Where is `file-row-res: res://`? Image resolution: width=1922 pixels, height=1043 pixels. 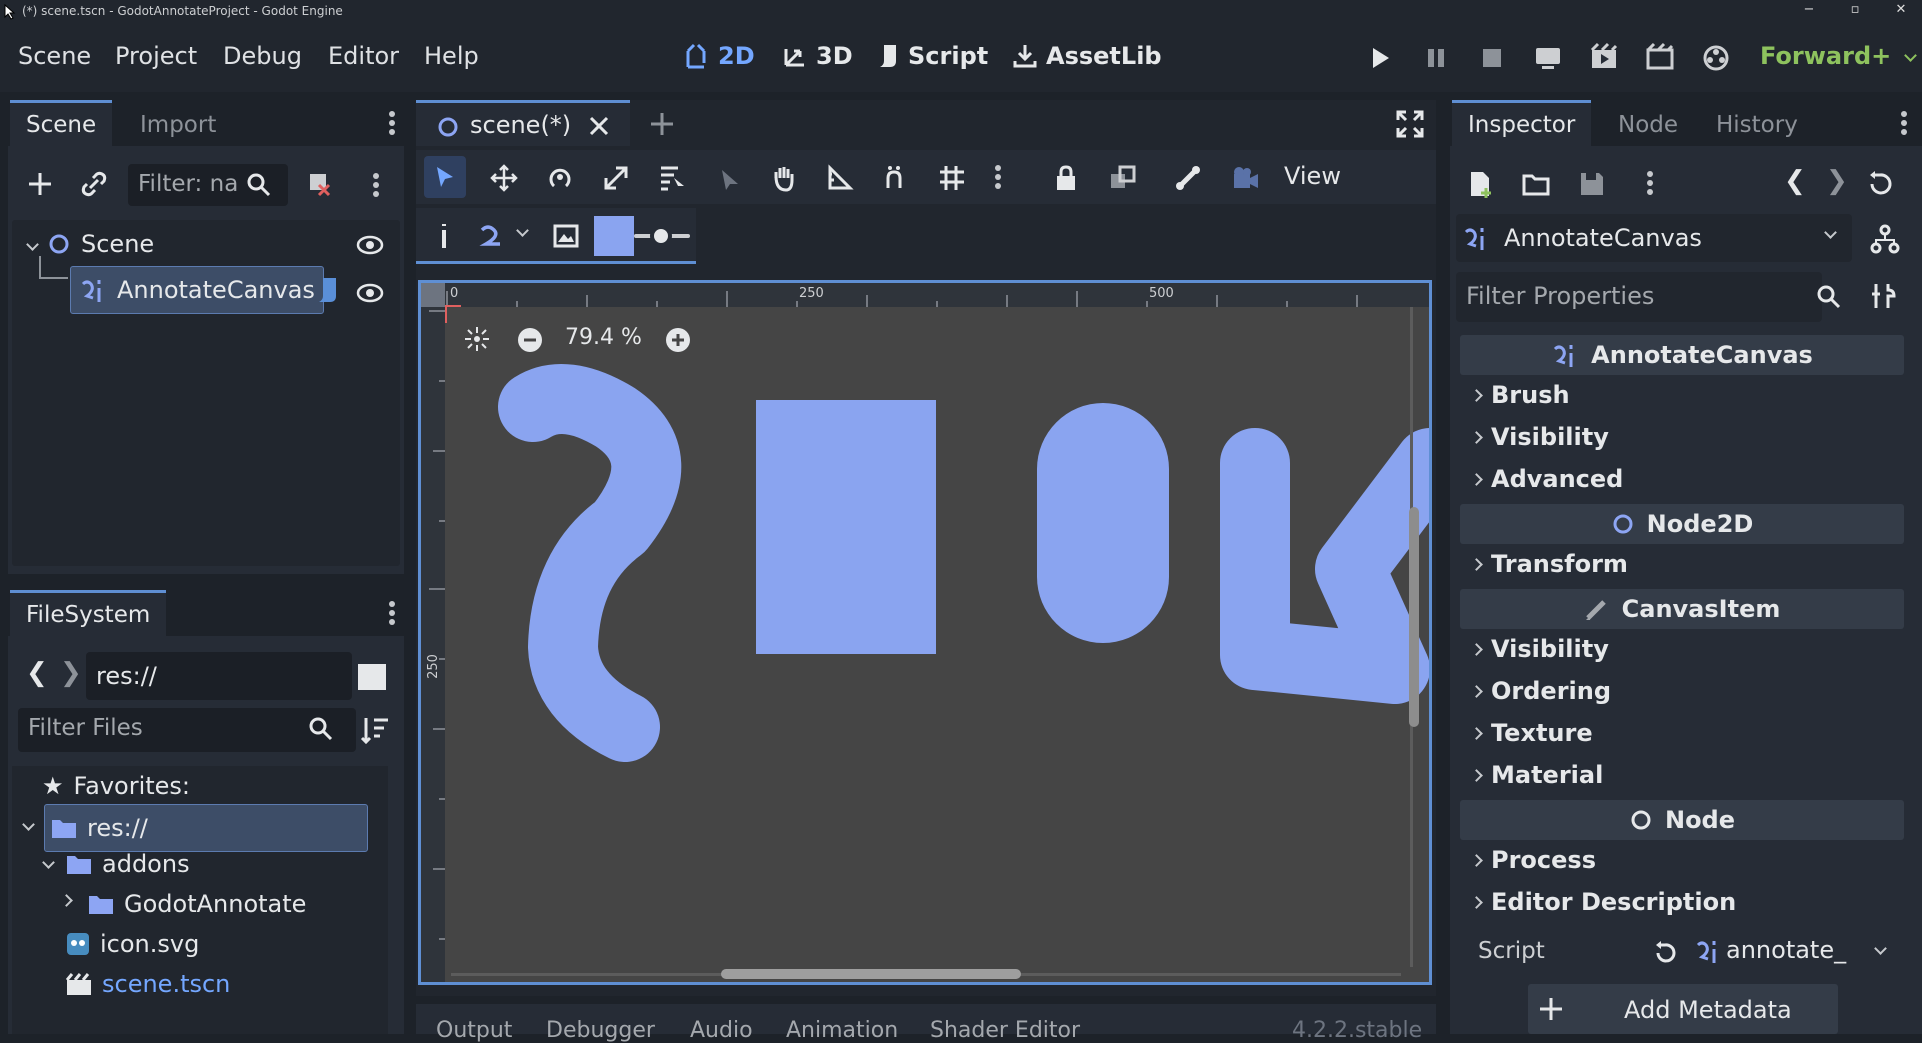
file-row-res: res:// is located at coordinates (206, 828).